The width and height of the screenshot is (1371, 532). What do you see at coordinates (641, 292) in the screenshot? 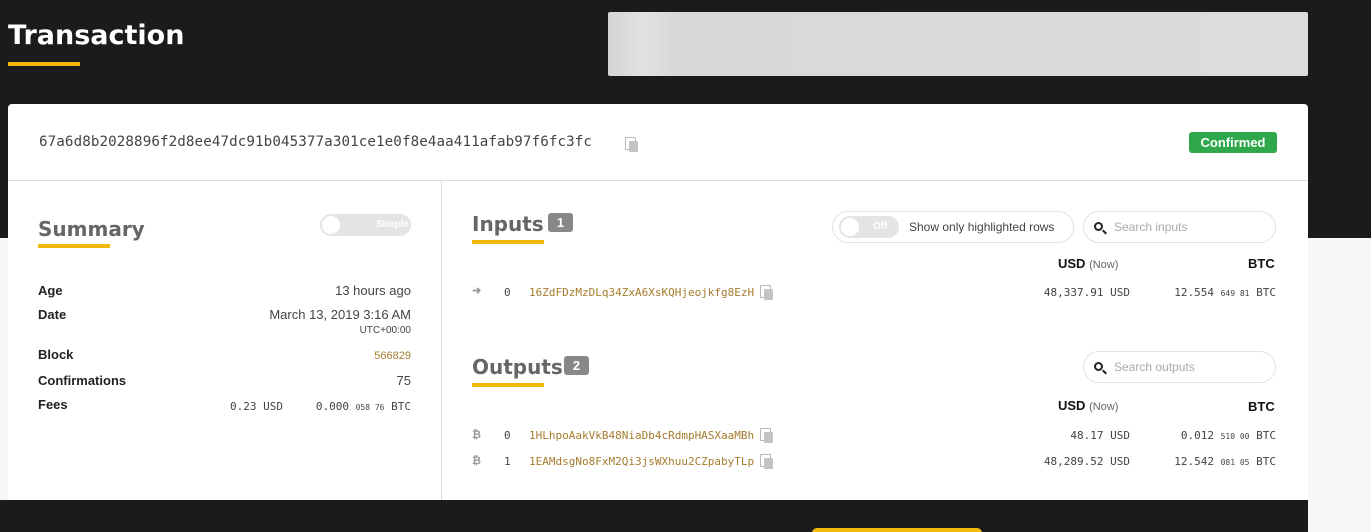
I see `input-address: 16ZdFDzMzDLq34ZxA6XsKQHjeojkfg8EzH` at bounding box center [641, 292].